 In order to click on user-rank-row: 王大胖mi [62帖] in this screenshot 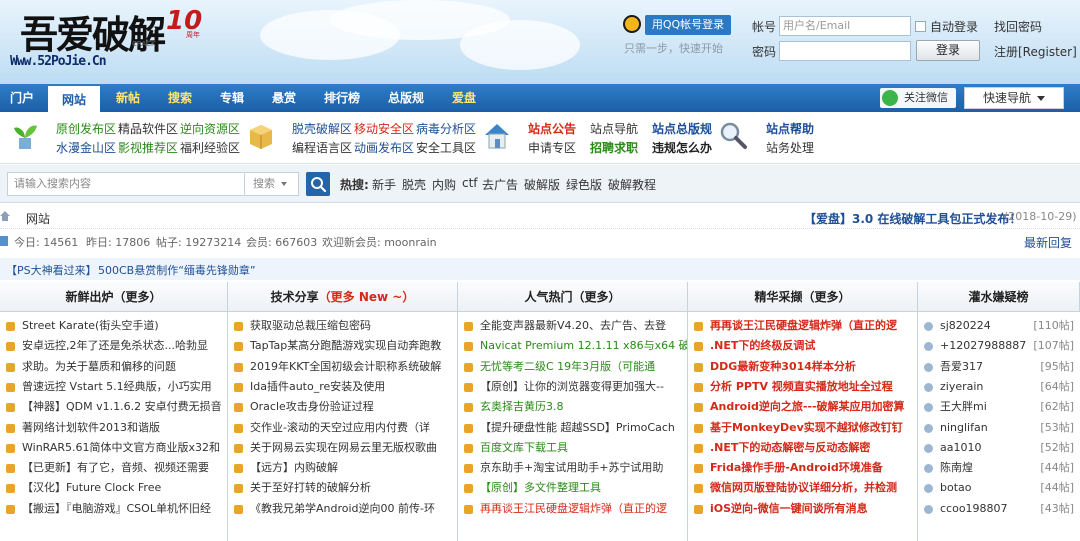, I will do `click(999, 407)`.